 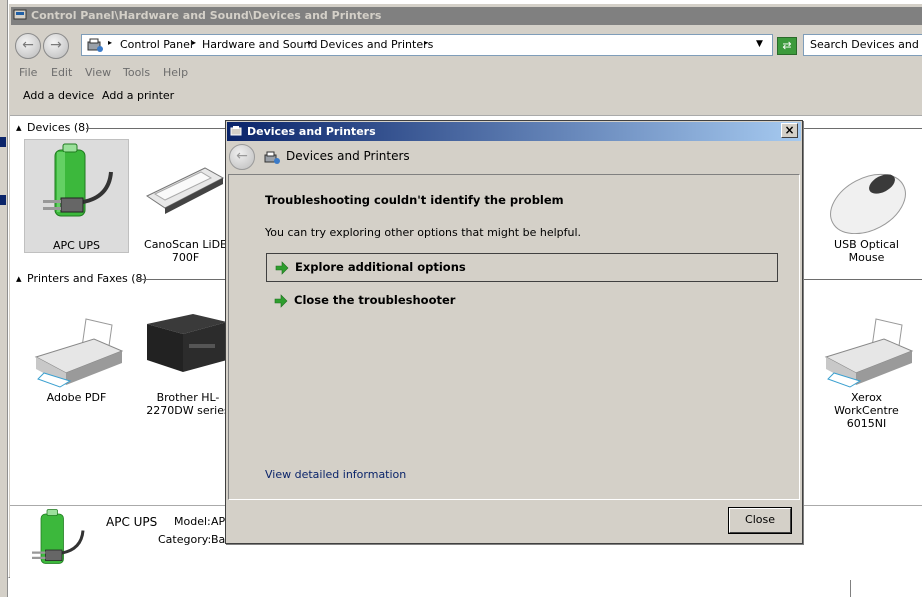 I want to click on refresh-icon: ⇄, so click(x=787, y=45).